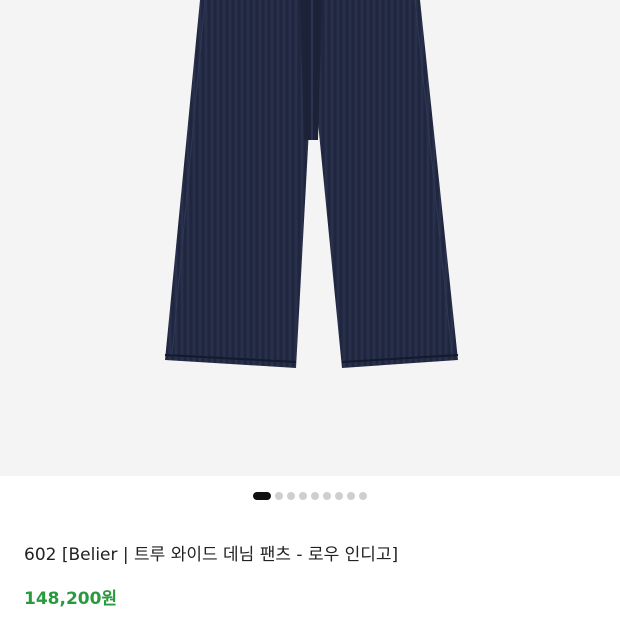 This screenshot has width=620, height=620. What do you see at coordinates (211, 555) in the screenshot?
I see `product-title: 602 [Belier | 트루 와이드 데님 팬츠 - 로우 인디고]` at bounding box center [211, 555].